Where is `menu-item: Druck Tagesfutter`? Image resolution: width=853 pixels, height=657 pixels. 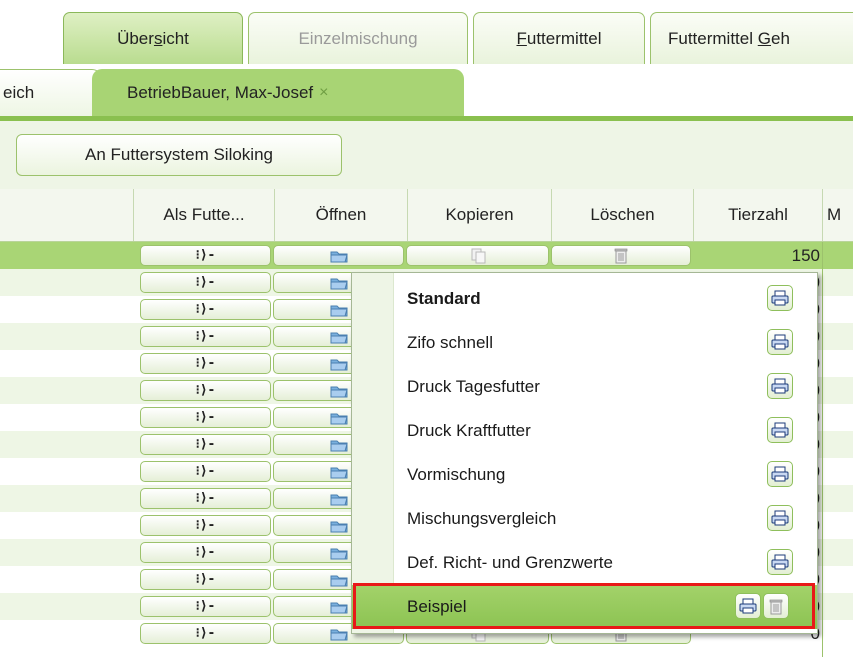
menu-item: Druck Tagesfutter is located at coordinates (584, 387).